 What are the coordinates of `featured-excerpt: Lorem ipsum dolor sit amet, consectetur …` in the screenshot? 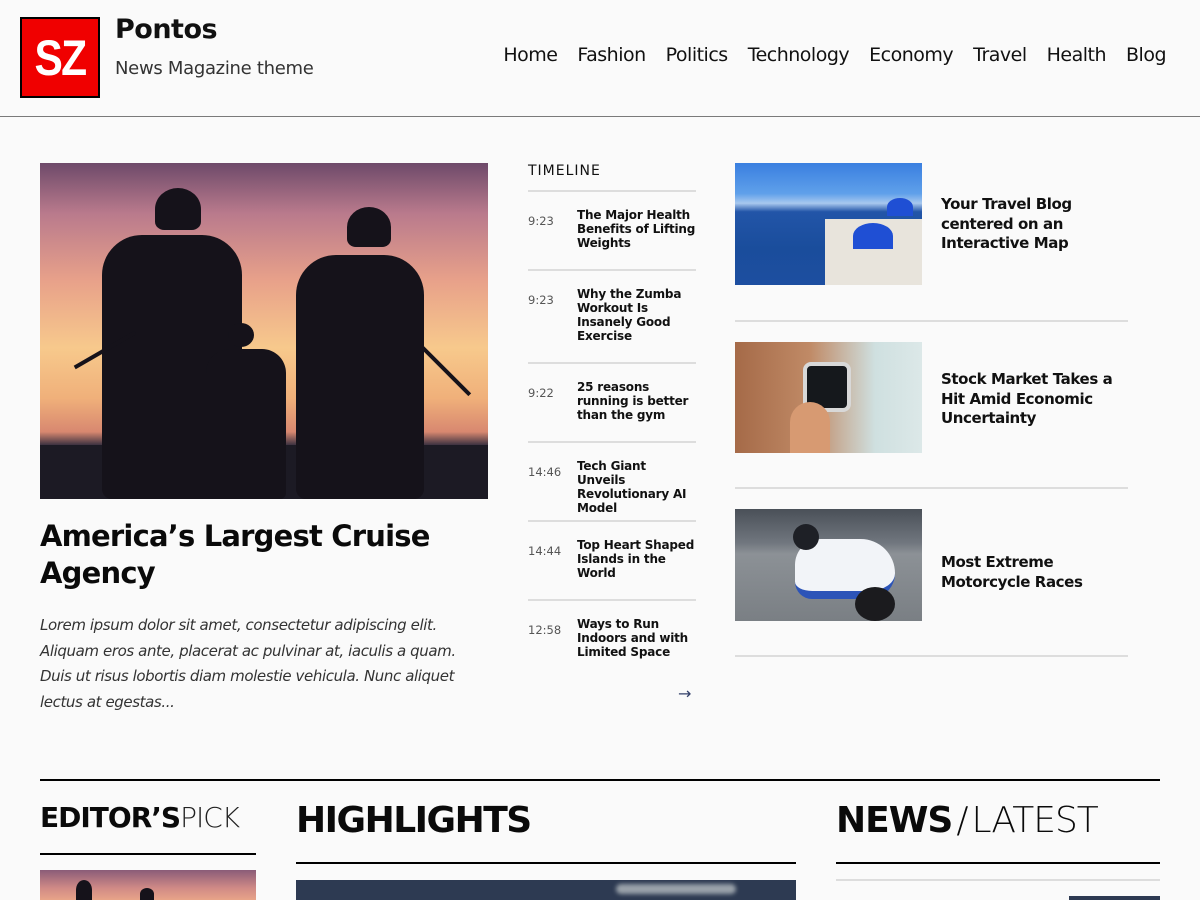 It's located at (248, 663).